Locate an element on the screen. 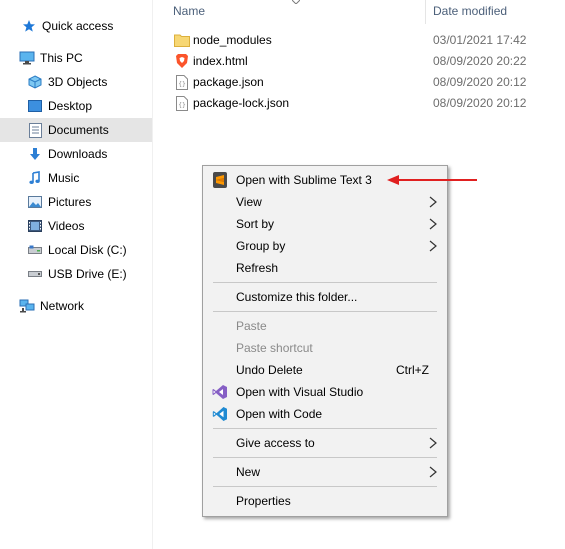  menu-item-label: Open with Code is located at coordinates (279, 414).